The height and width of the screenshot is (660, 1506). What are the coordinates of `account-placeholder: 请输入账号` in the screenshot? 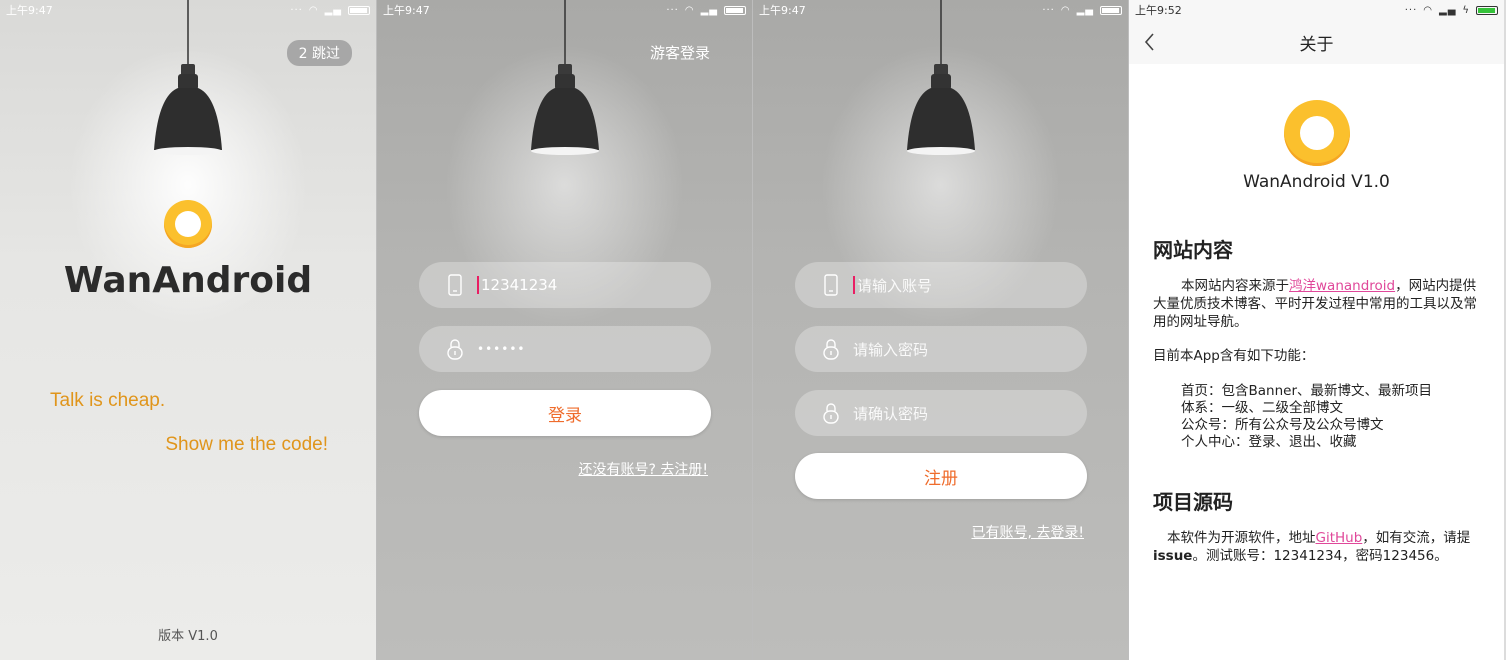 It's located at (895, 285).